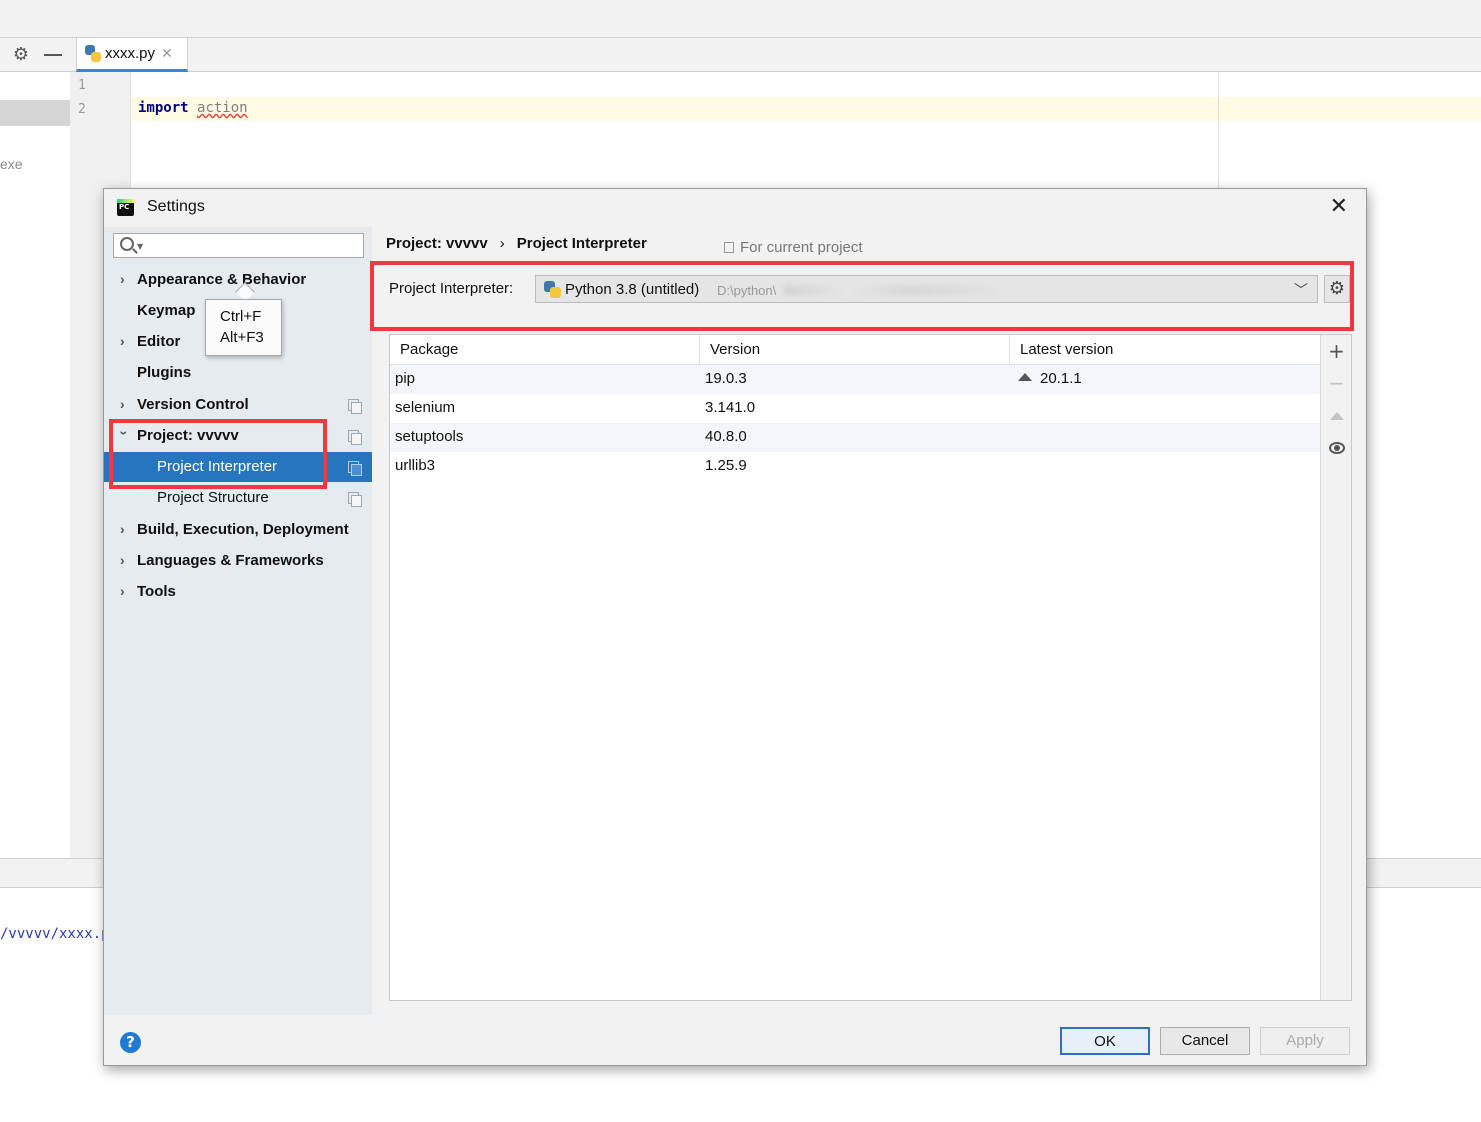  I want to click on package-name: setuptools, so click(429, 436).